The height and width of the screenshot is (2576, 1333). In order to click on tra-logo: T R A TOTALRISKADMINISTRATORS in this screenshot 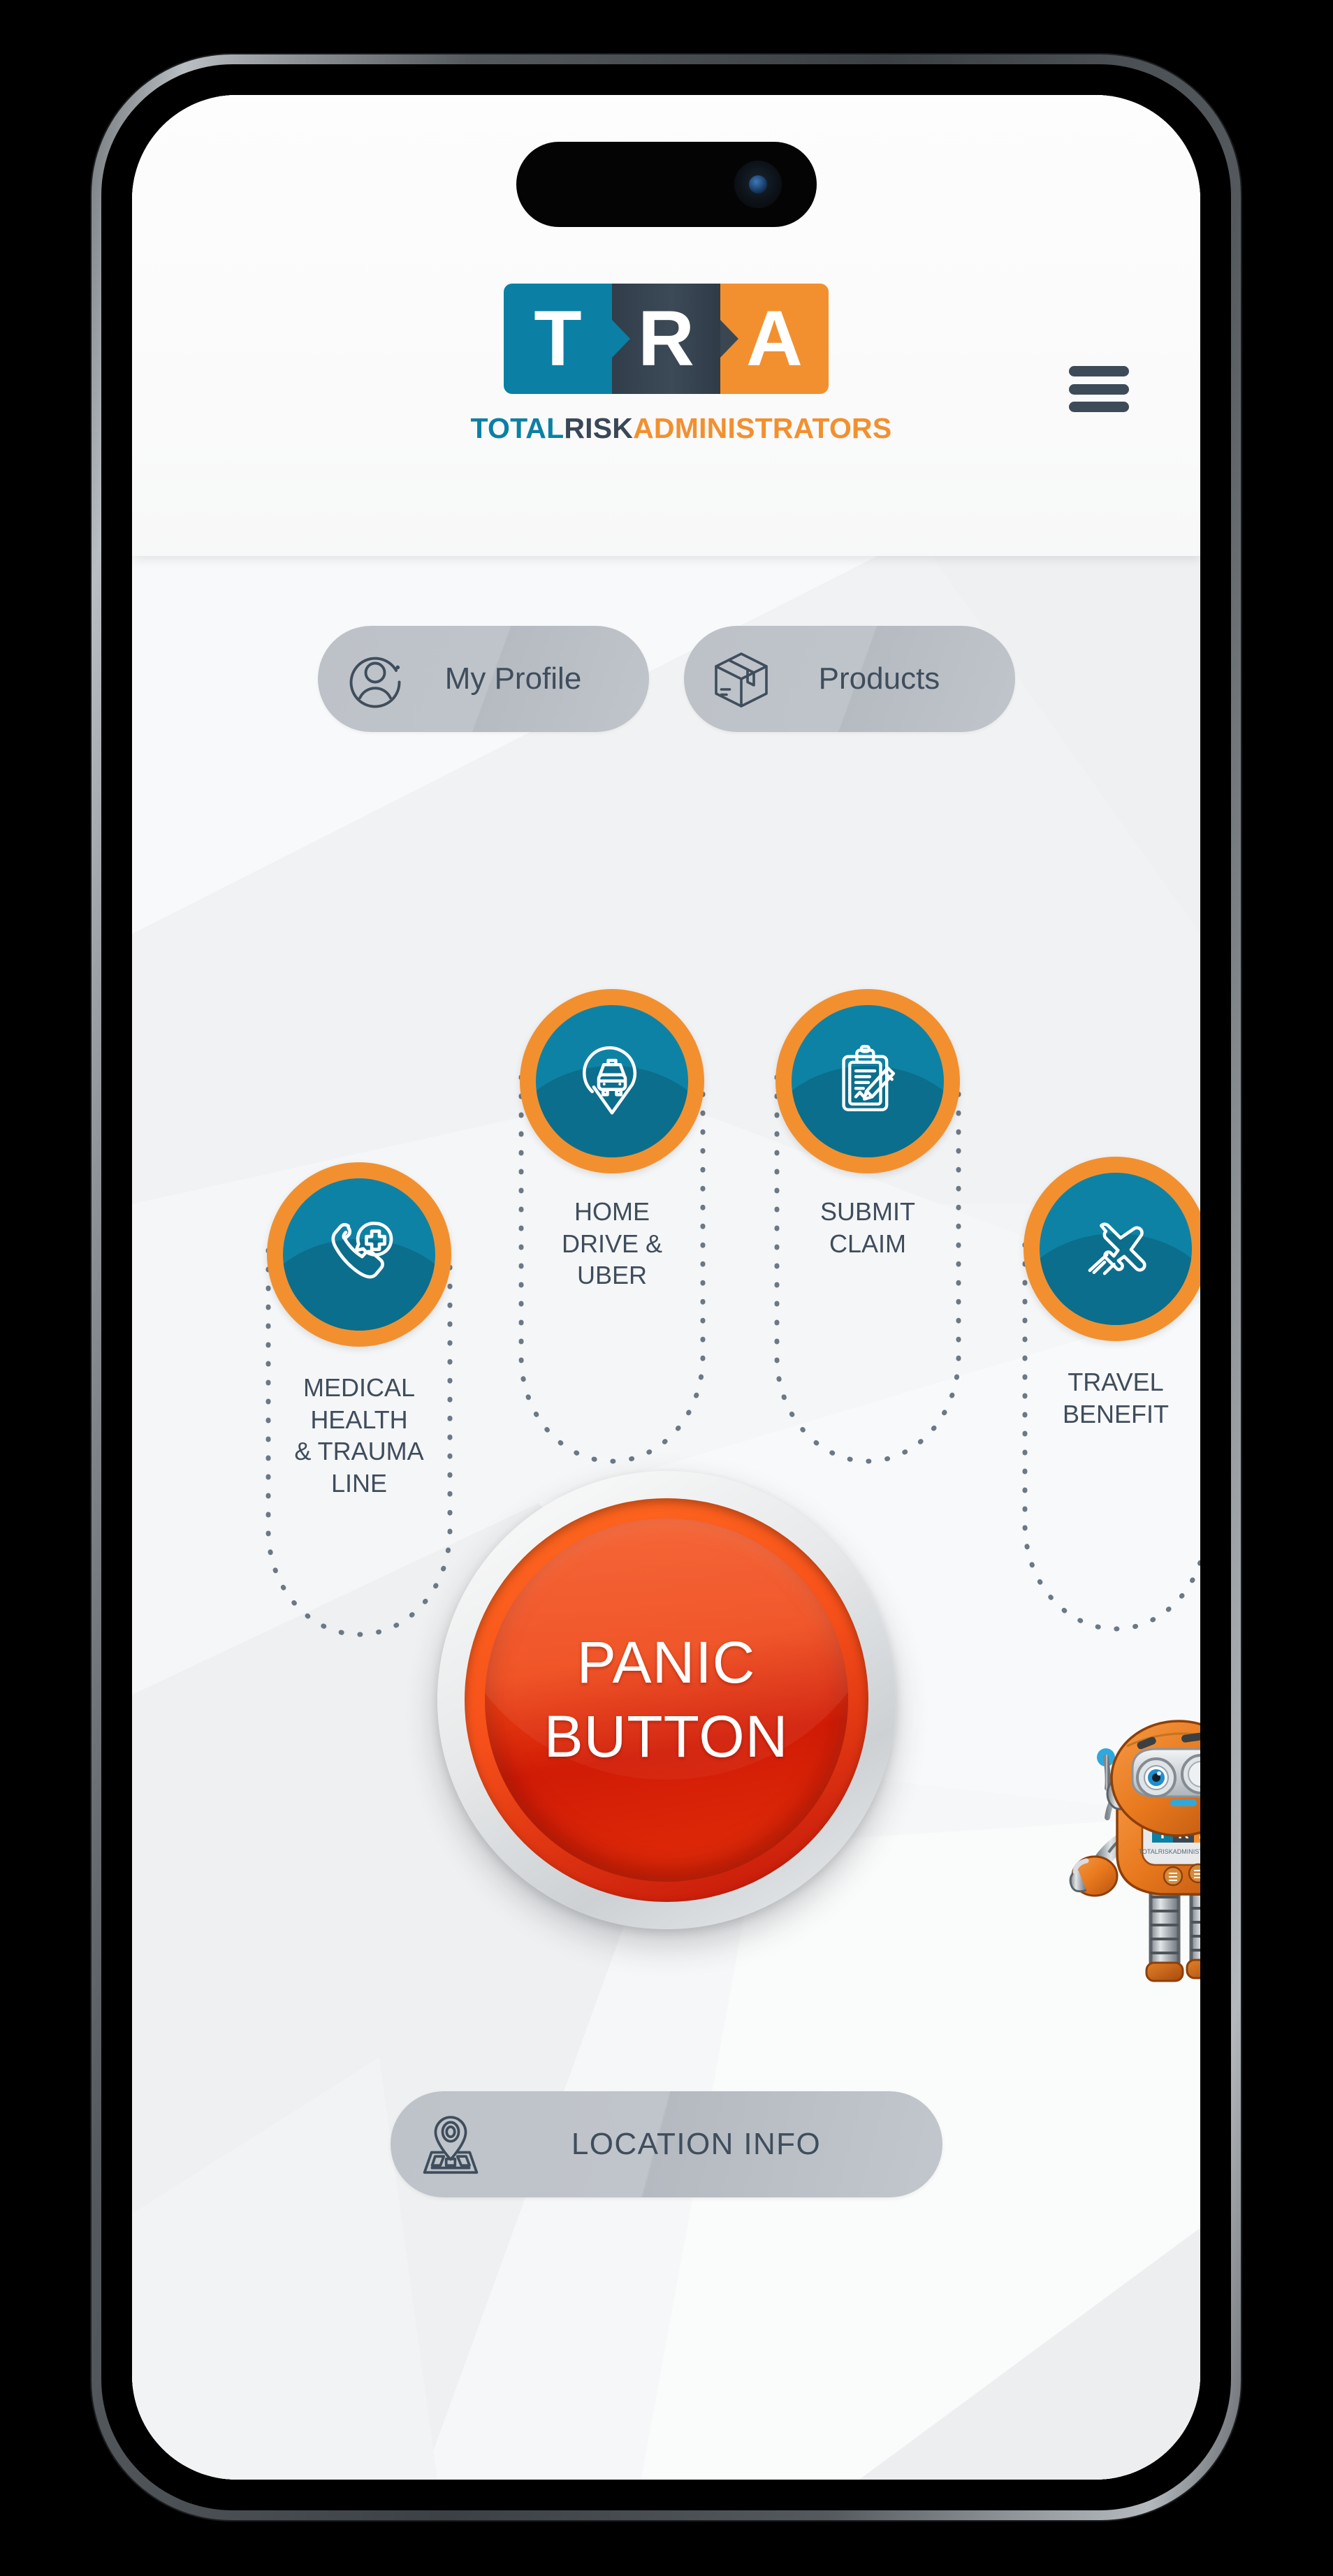, I will do `click(681, 365)`.